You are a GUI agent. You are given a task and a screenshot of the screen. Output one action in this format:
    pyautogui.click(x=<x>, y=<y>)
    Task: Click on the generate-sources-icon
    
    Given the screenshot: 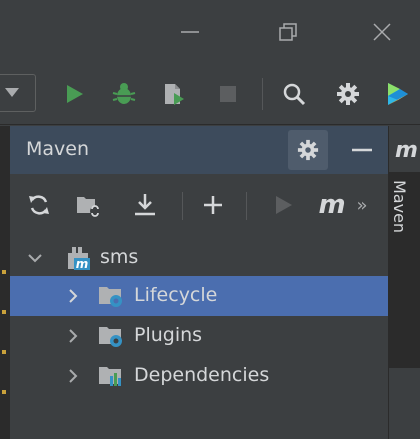 What is the action you would take?
    pyautogui.click(x=88, y=207)
    